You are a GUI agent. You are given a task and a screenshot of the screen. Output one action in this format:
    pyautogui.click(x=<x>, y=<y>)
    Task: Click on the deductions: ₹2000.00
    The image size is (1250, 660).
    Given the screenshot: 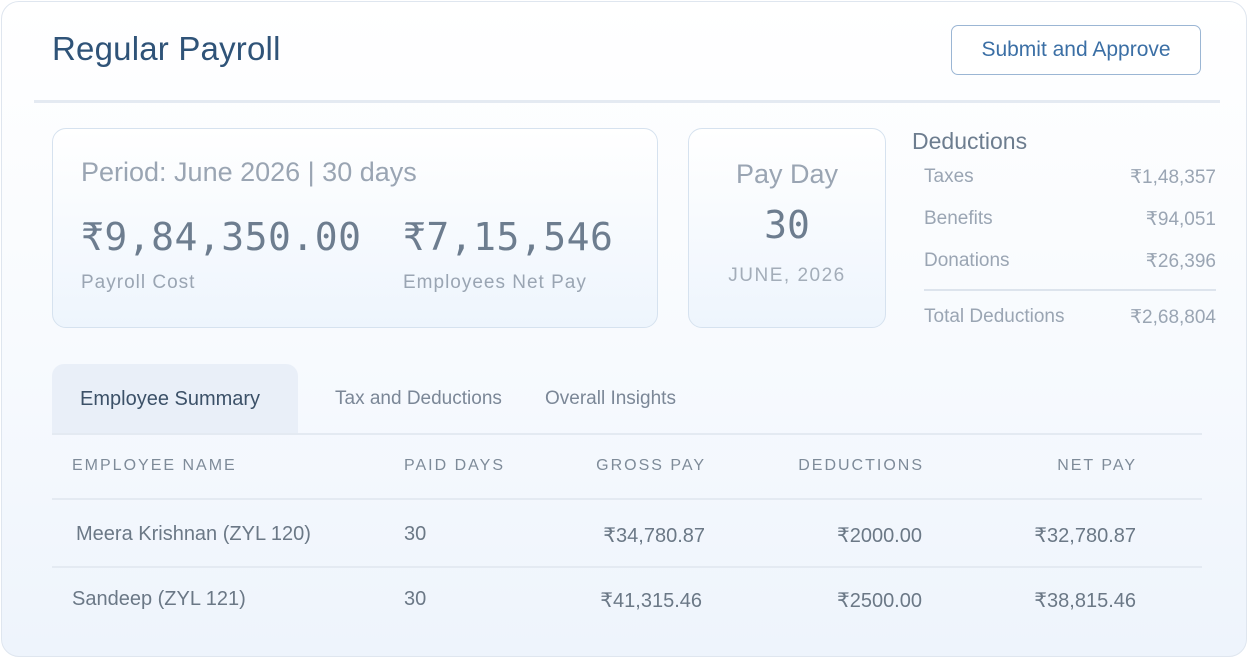 What is the action you would take?
    pyautogui.click(x=879, y=536)
    